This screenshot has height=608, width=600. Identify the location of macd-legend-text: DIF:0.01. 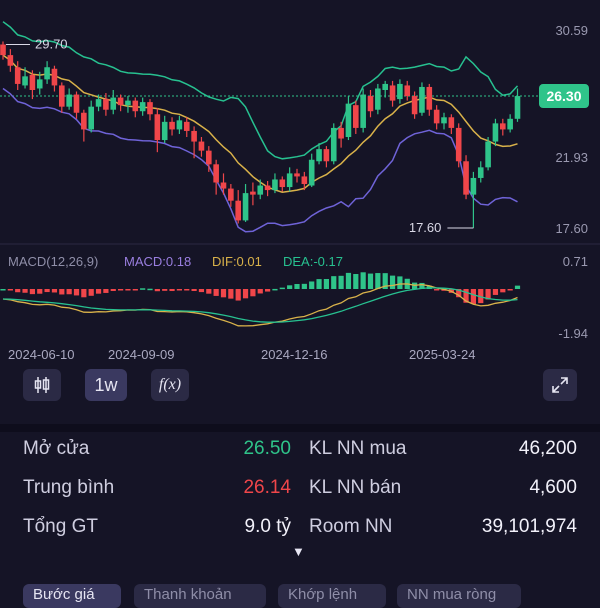
(237, 261).